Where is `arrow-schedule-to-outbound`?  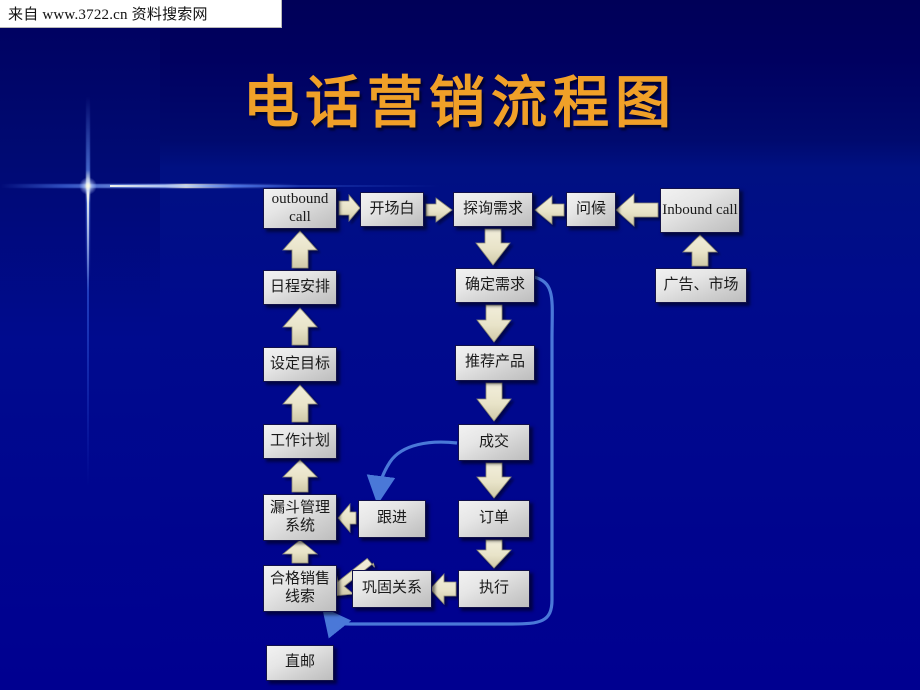
arrow-schedule-to-outbound is located at coordinates (300, 249).